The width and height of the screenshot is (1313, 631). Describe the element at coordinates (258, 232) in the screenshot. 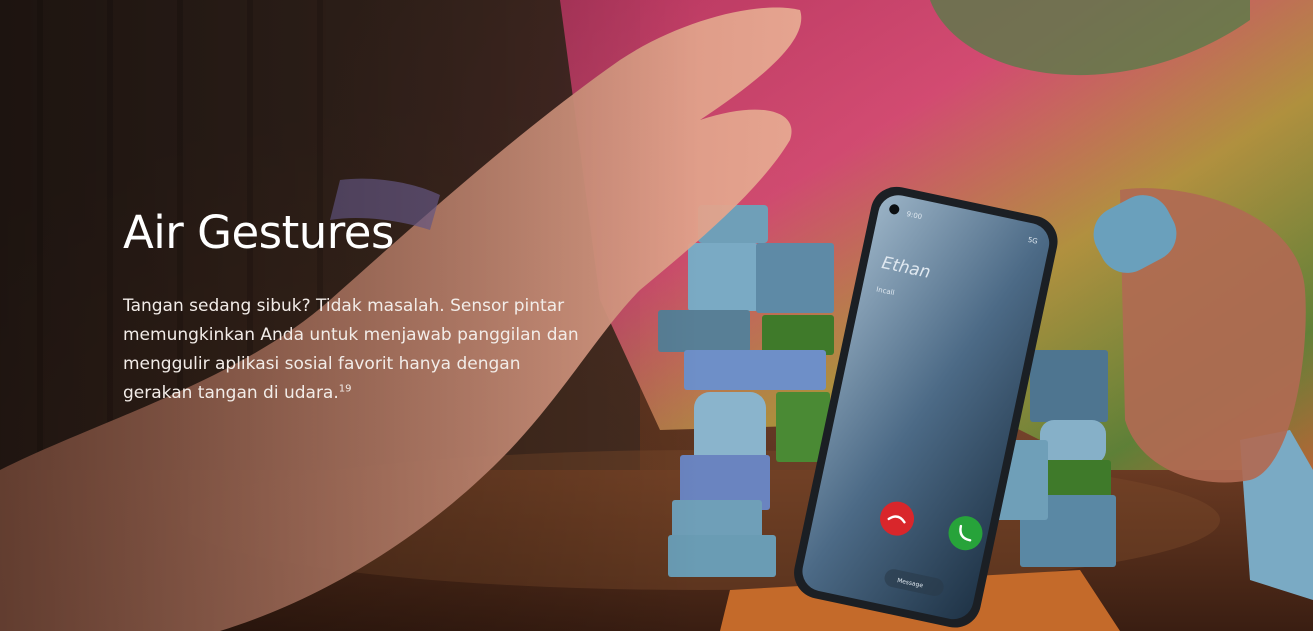

I see `section-title: Air Gestures` at that location.